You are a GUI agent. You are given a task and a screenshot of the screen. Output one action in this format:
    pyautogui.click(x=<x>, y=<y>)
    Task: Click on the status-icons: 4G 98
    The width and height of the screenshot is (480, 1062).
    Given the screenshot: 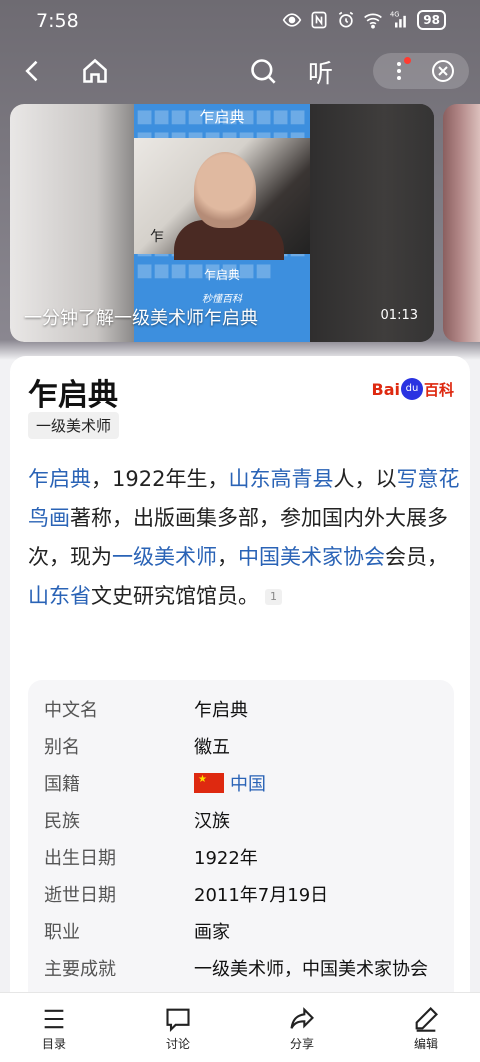 What is the action you would take?
    pyautogui.click(x=364, y=20)
    